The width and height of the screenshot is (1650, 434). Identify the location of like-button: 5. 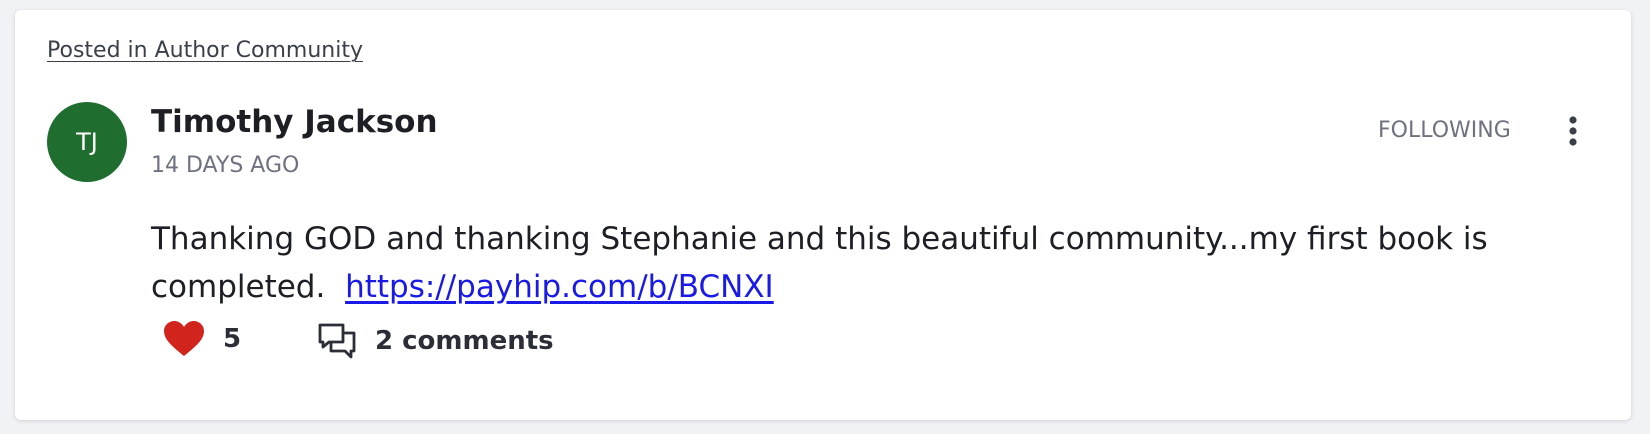
(202, 339).